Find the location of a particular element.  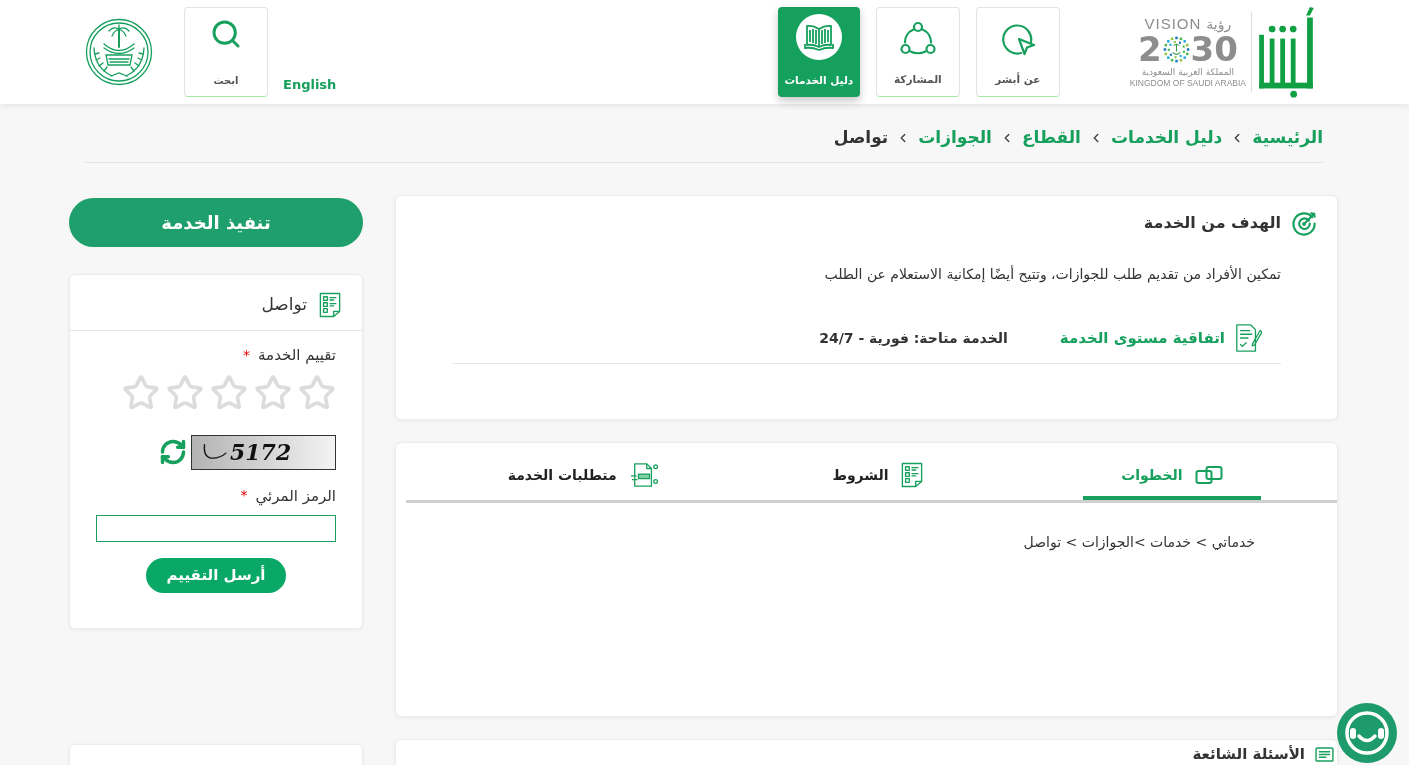

nav-tile: دليل الخدمات is located at coordinates (818, 52).